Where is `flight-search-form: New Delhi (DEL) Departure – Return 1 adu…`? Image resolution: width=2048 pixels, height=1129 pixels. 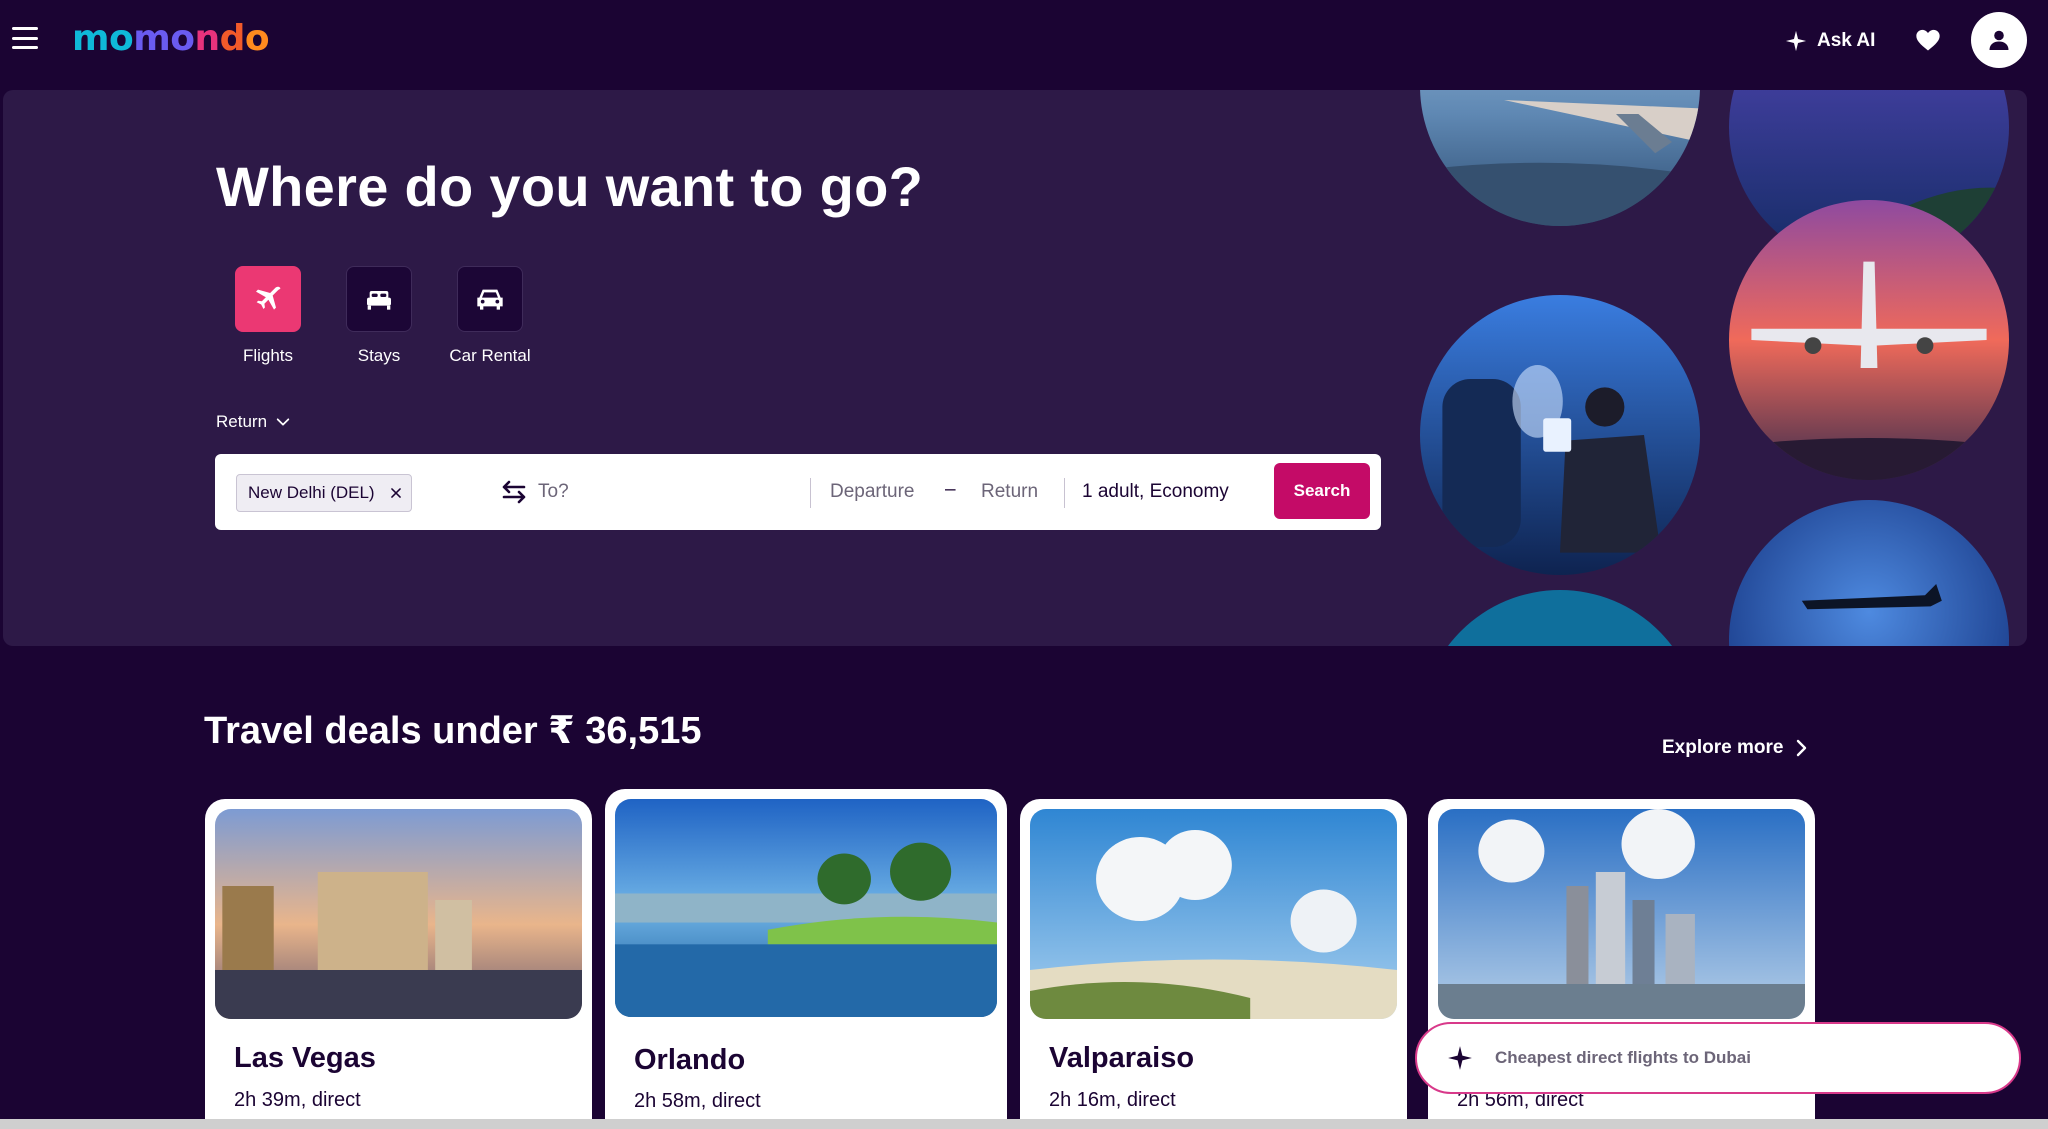
flight-search-form: New Delhi (DEL) Departure – Return 1 adu… is located at coordinates (798, 492).